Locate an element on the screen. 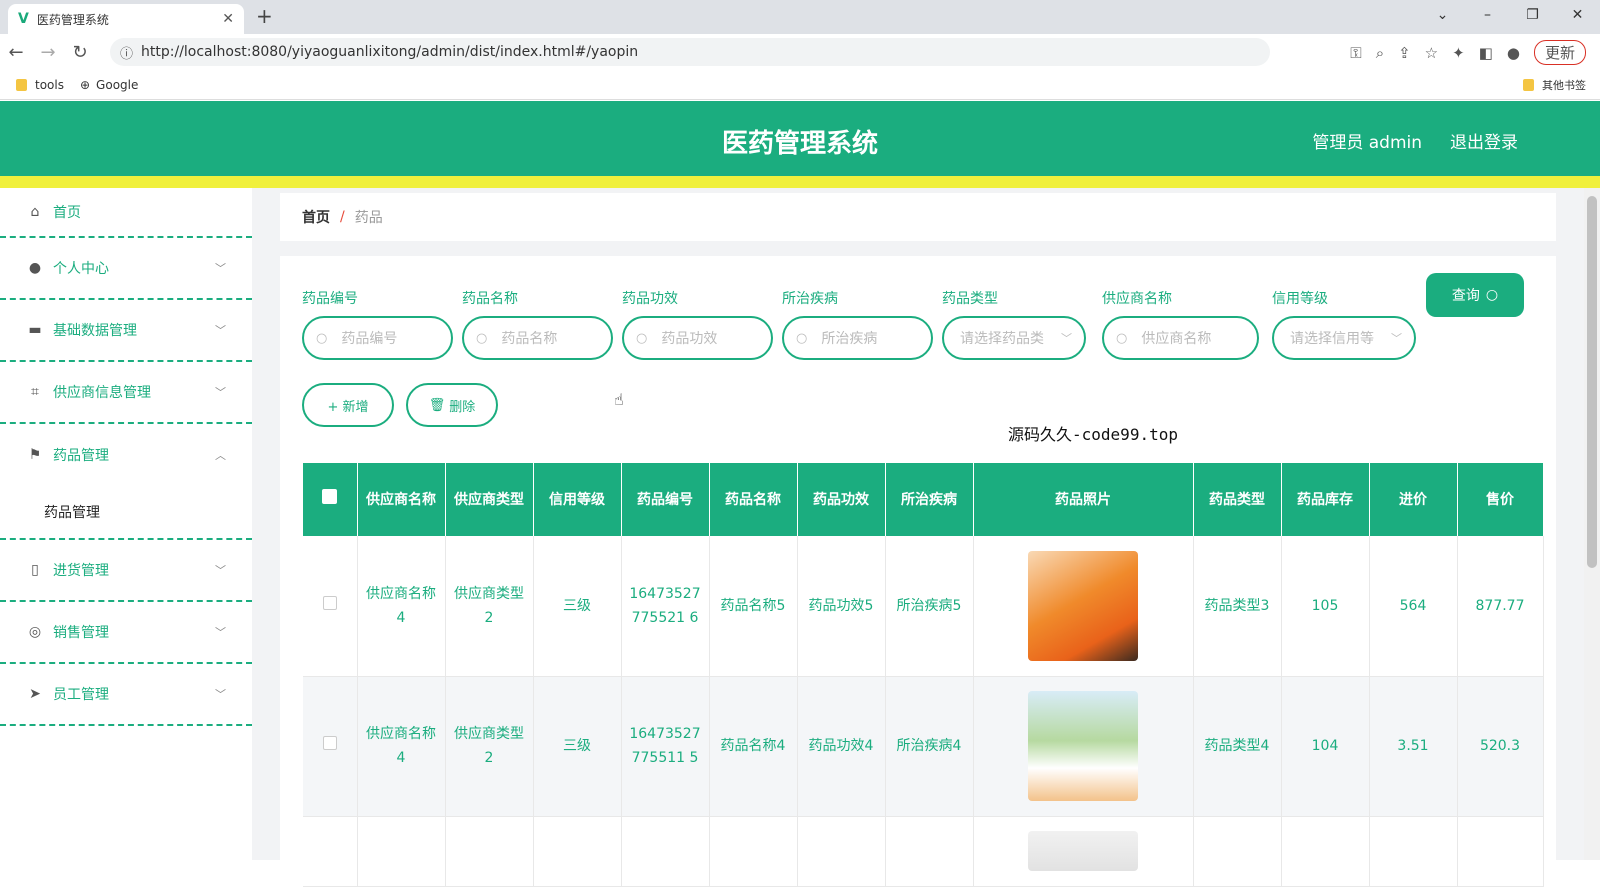  cell-cost: 564 is located at coordinates (1413, 606).